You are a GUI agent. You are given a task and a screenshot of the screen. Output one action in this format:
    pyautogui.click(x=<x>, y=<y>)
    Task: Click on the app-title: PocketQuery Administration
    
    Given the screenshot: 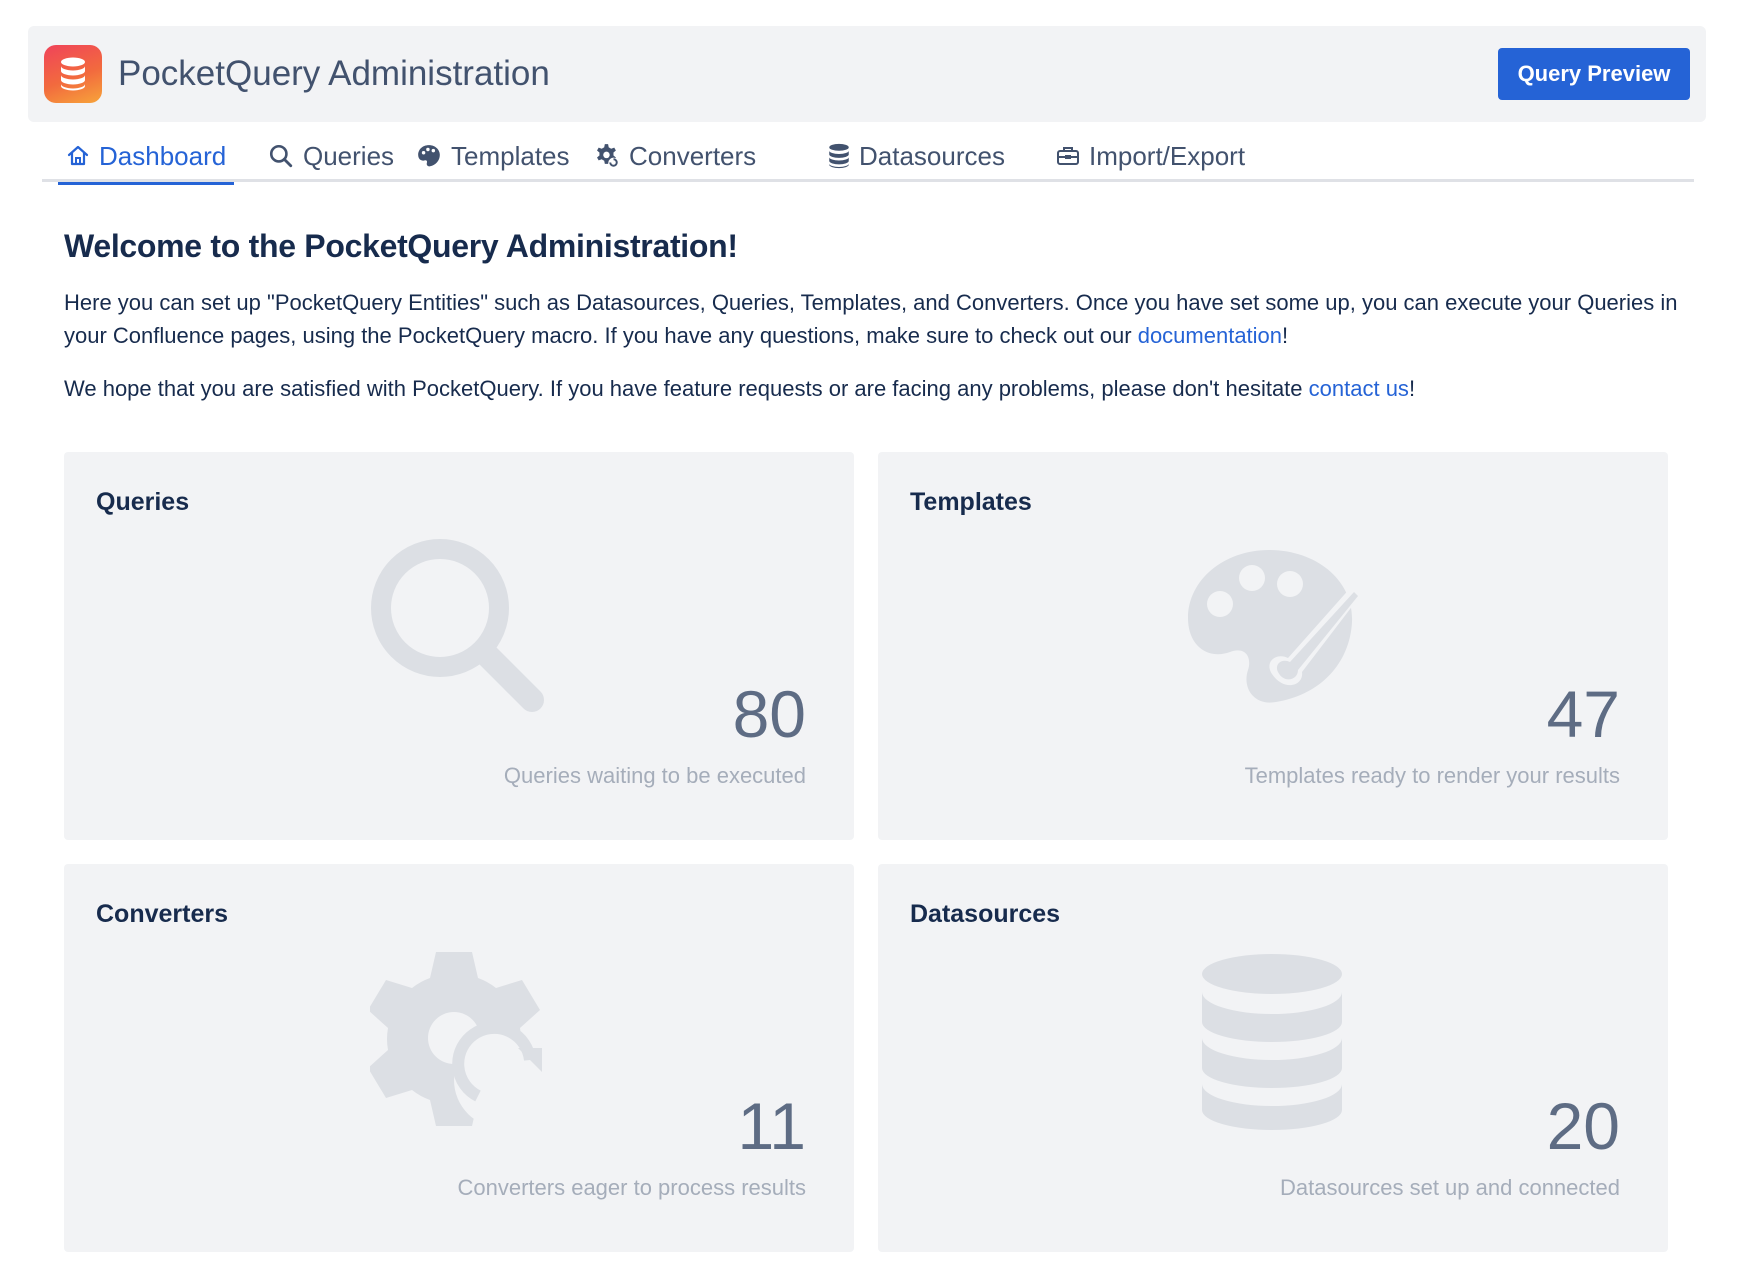 What is the action you would take?
    pyautogui.click(x=334, y=73)
    